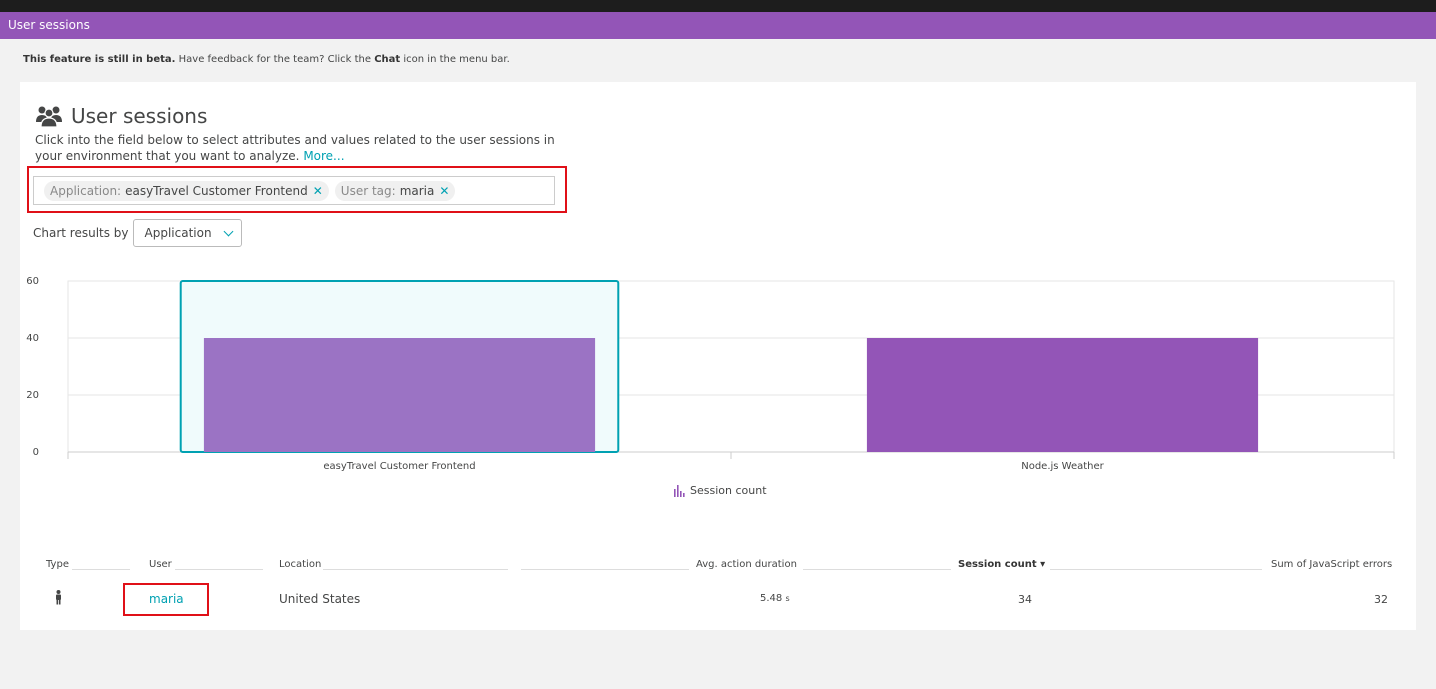 Image resolution: width=1436 pixels, height=689 pixels. I want to click on chart-by-control: Chart results by Application, so click(137, 233).